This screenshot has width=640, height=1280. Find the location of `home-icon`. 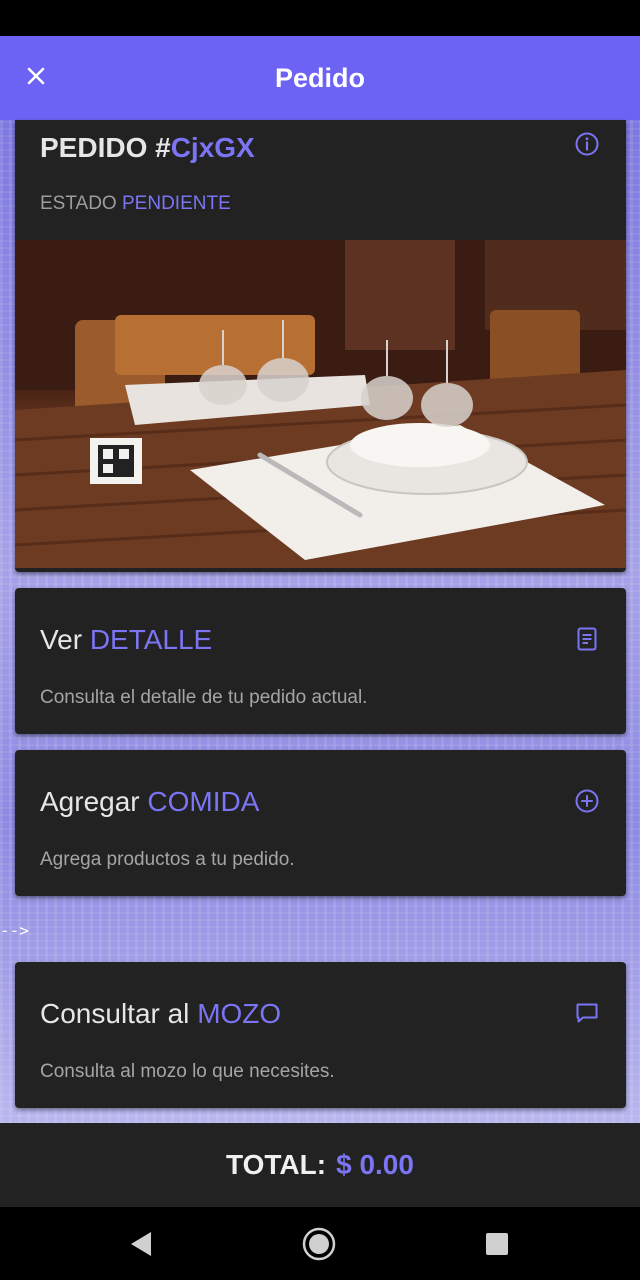

home-icon is located at coordinates (319, 1244).